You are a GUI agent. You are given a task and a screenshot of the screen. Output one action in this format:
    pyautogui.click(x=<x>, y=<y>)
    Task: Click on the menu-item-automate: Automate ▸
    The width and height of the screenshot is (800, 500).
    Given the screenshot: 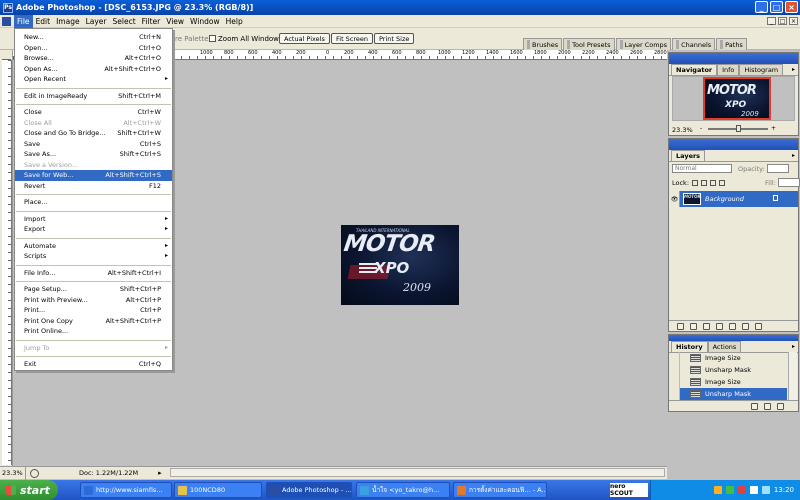 What is the action you would take?
    pyautogui.click(x=93, y=246)
    